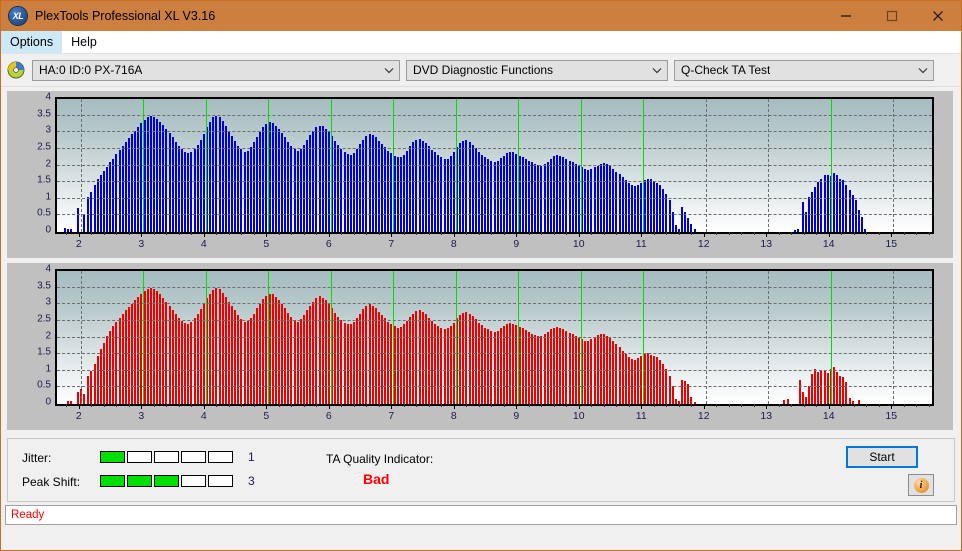 The image size is (962, 551). What do you see at coordinates (391, 416) in the screenshot?
I see `x-tick-label: 7` at bounding box center [391, 416].